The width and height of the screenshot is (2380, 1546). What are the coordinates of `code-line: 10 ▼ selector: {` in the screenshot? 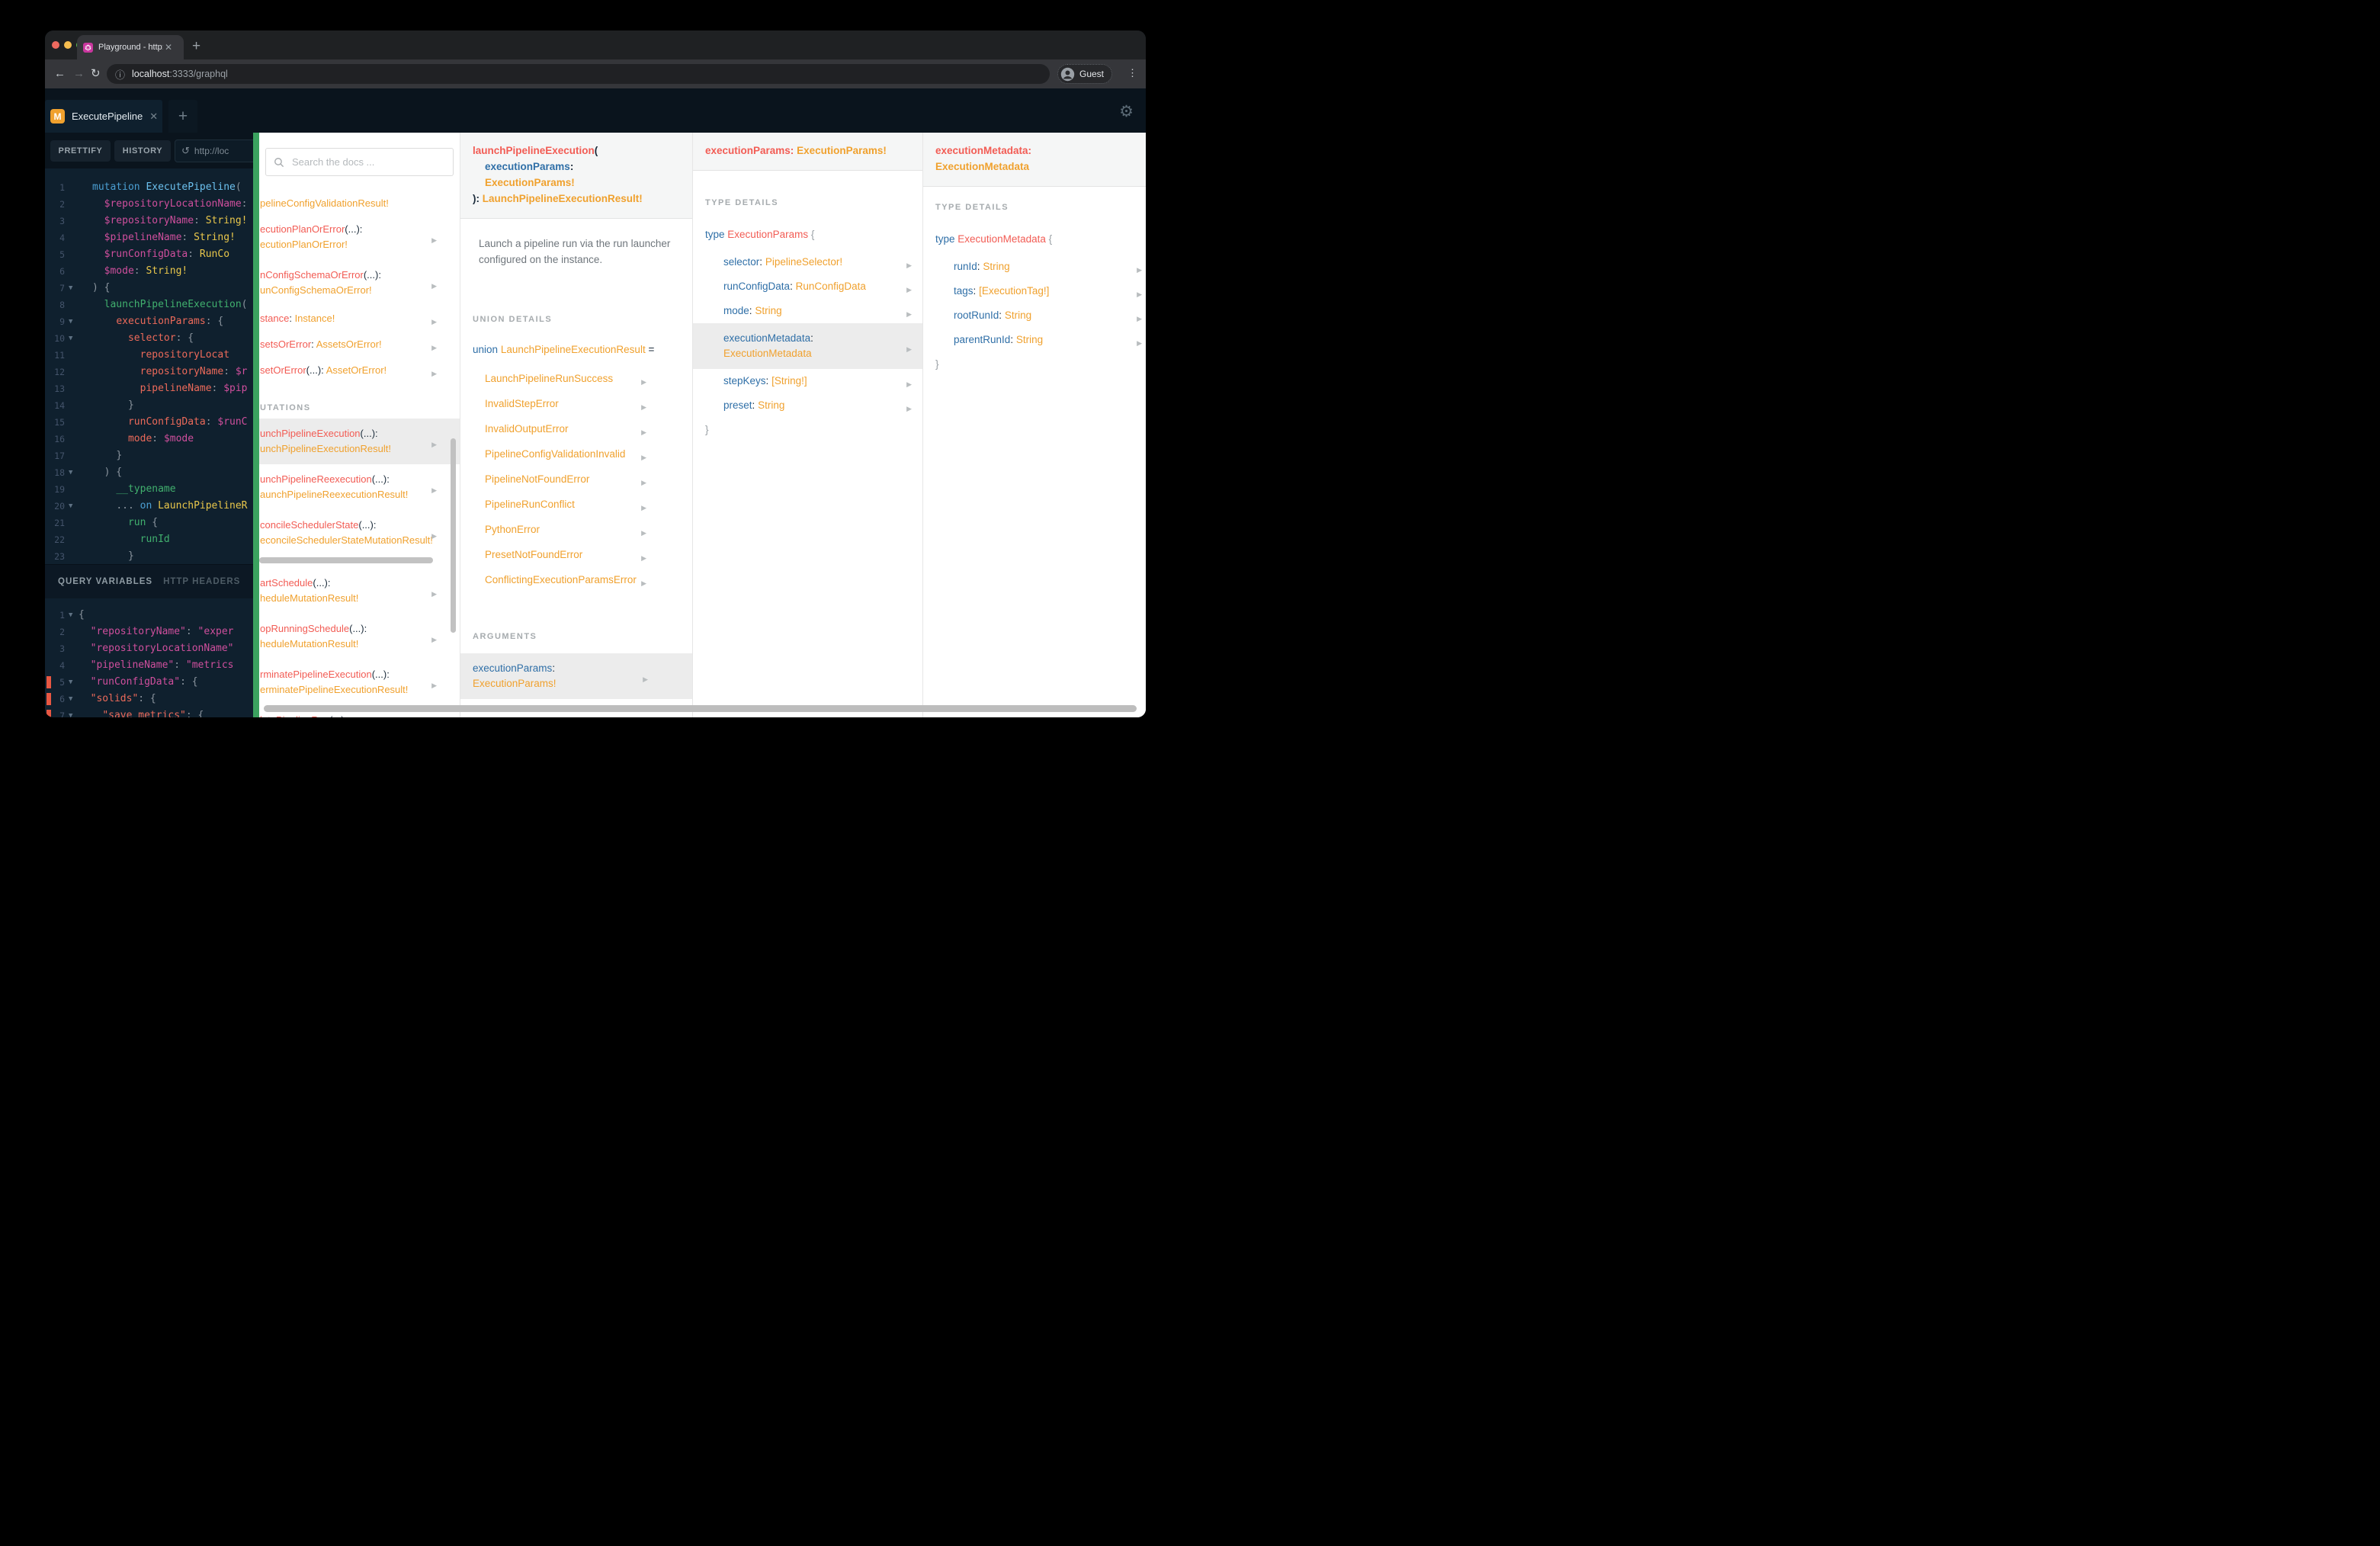 It's located at (149, 338).